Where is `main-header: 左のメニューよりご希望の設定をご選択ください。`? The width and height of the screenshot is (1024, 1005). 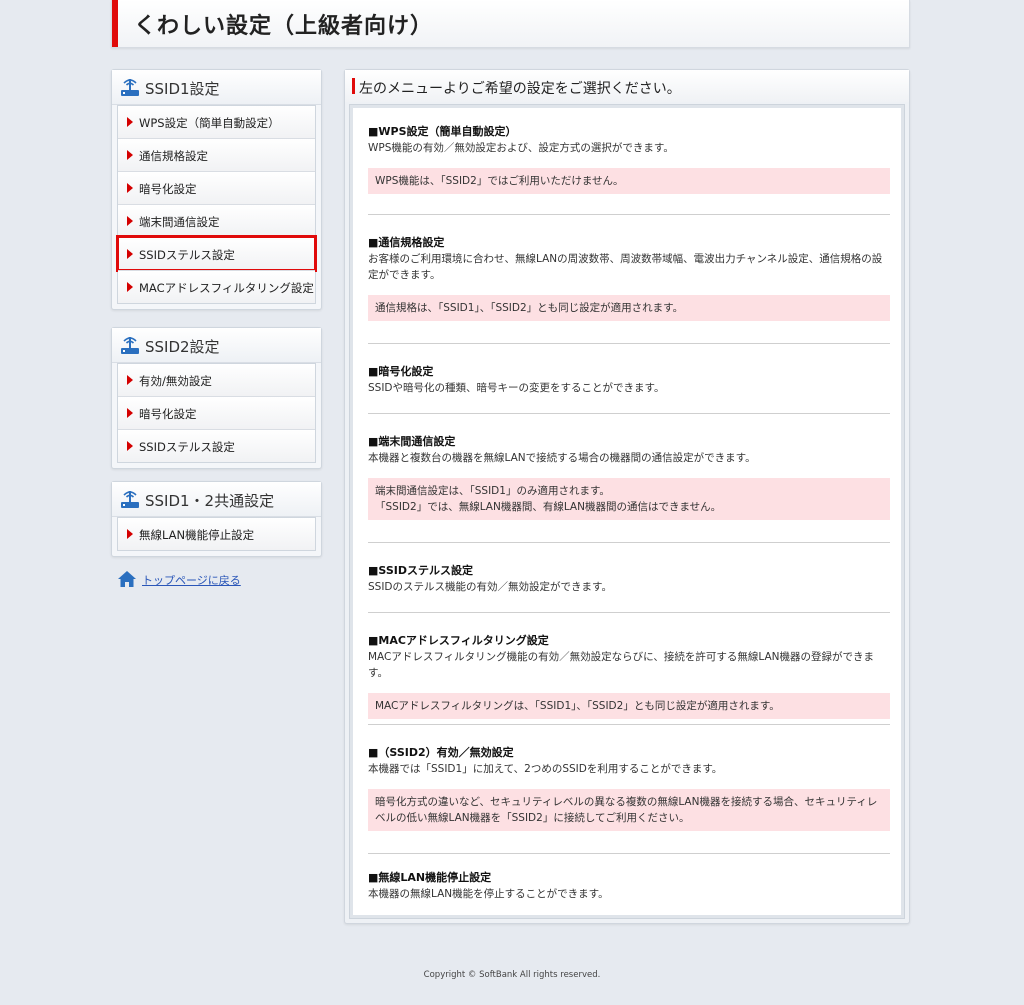
main-header: 左のメニューよりご希望の設定をご選択ください。 is located at coordinates (627, 86).